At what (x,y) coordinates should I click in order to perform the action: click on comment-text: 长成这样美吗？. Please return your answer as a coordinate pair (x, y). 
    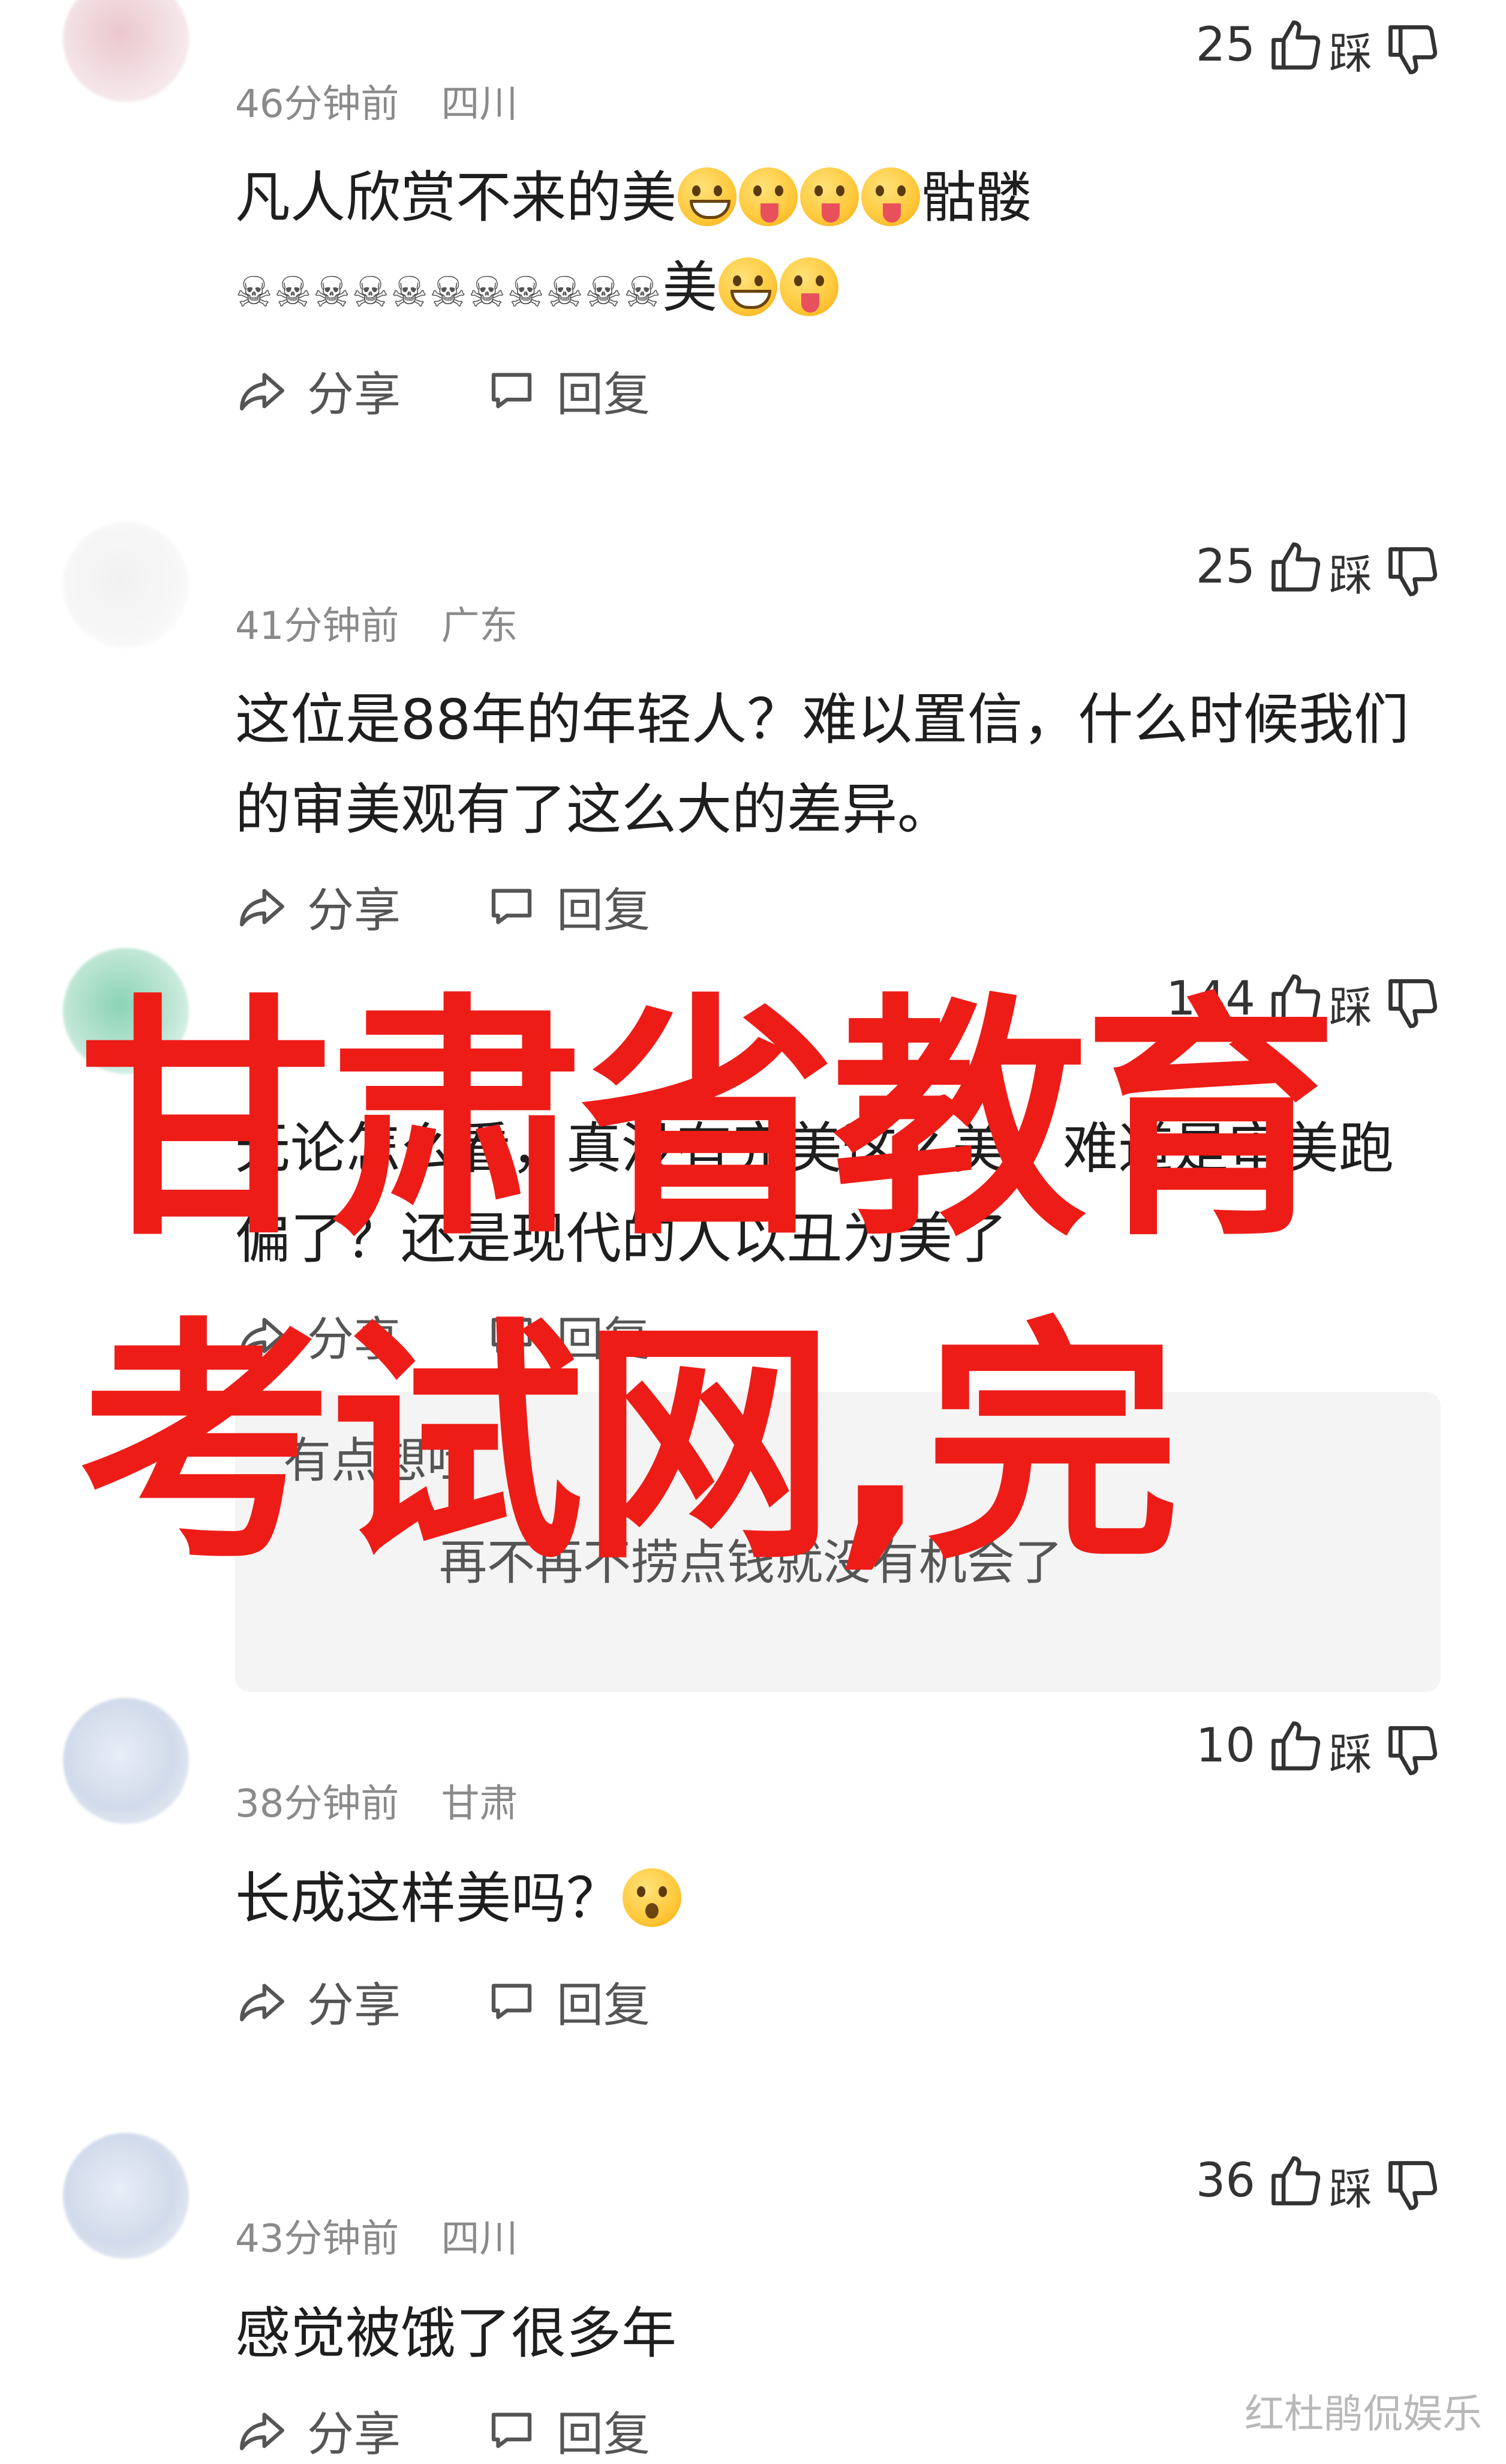
    Looking at the image, I should click on (839, 1899).